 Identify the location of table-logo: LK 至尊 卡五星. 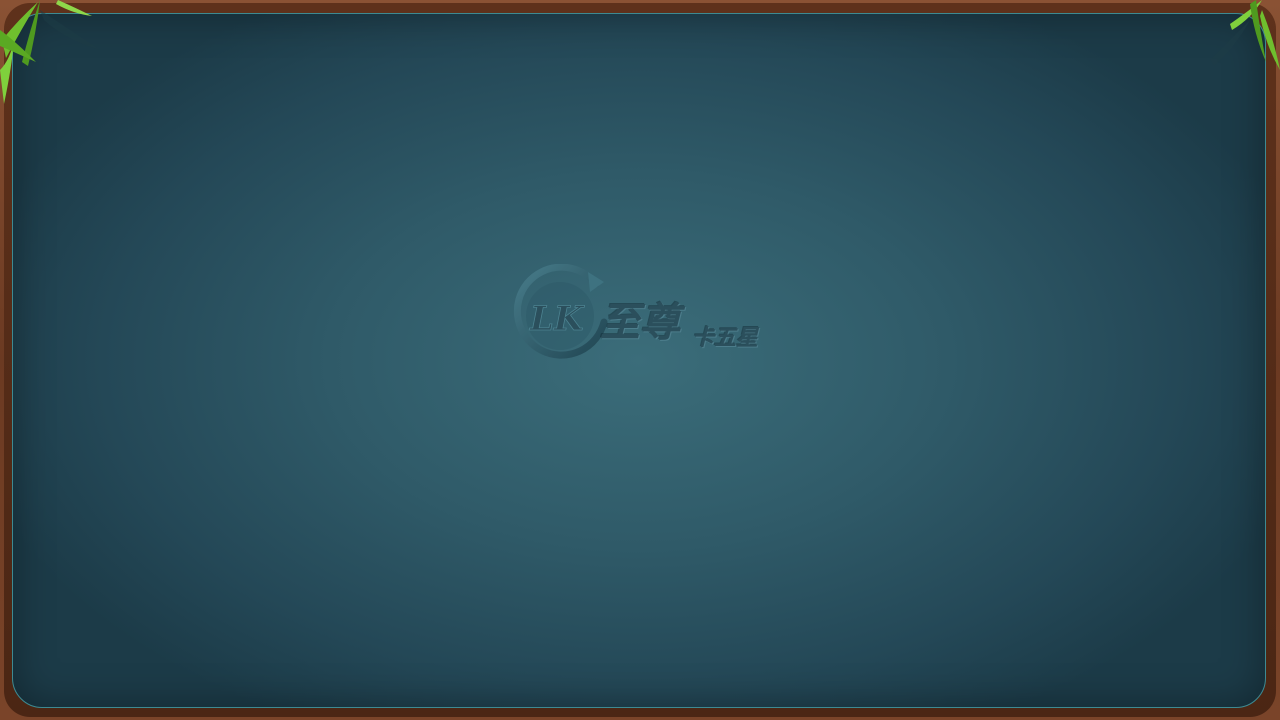
(643, 316).